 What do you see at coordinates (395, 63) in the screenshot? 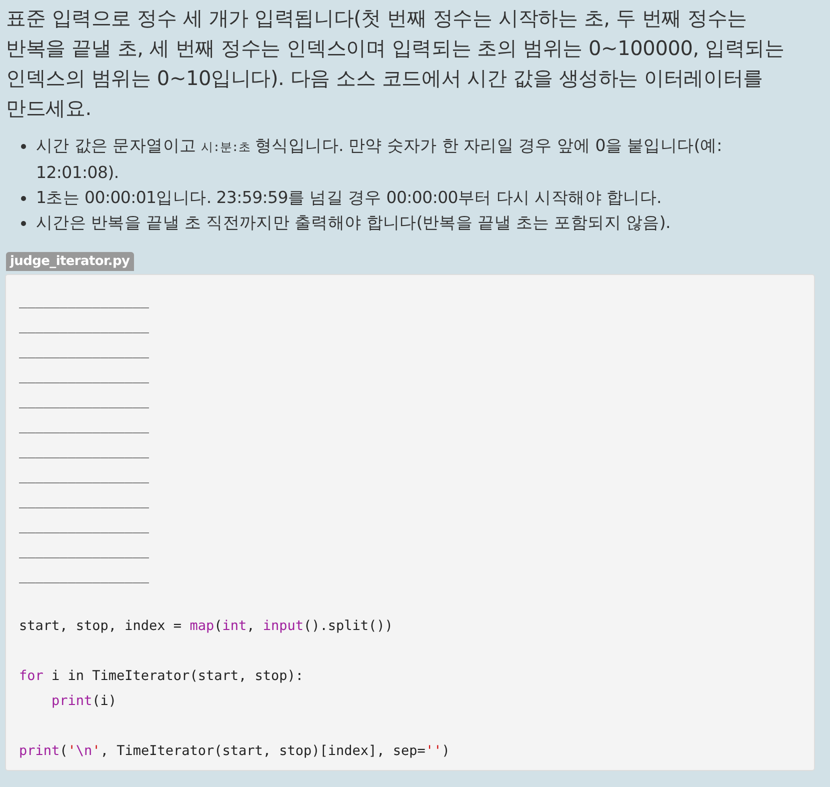
I see `problem-statement: 표준 입력으로 정수 세 개가 입력됩니다(첫 번째 정수는 시작하는 초, 두 번째 정수는 반복을 끝낼 초, 세 번째 정수는 인덱스이며 입력되는 초의 범위는 0~100000, 입력되는 인덱스의 범위는 0~10입니다). 다음 소스 코드에서 시간 값을 생성하는 이터레이터를 만드세요.` at bounding box center [395, 63].